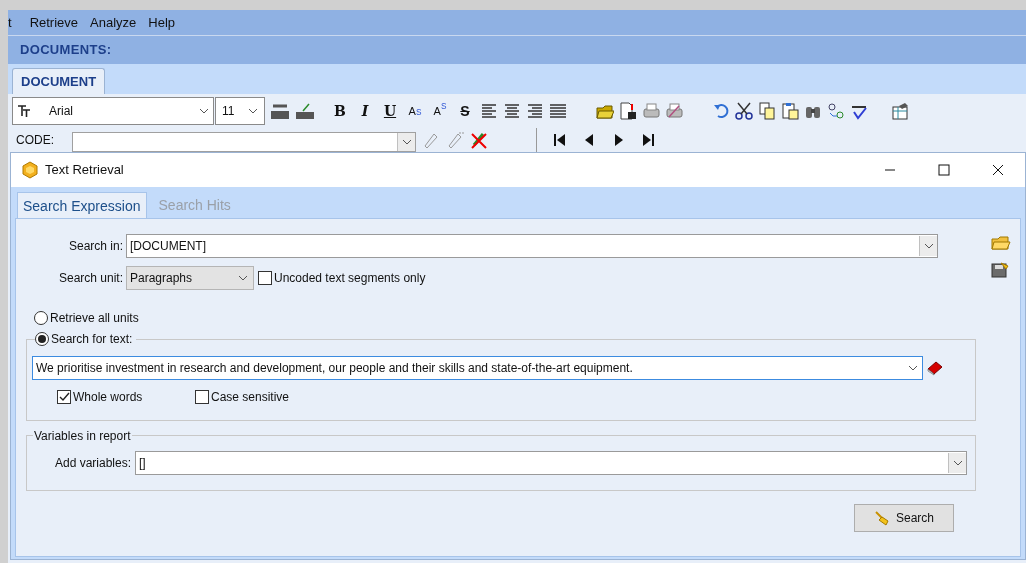 The width and height of the screenshot is (1026, 563). What do you see at coordinates (998, 170) in the screenshot?
I see `close-icon` at bounding box center [998, 170].